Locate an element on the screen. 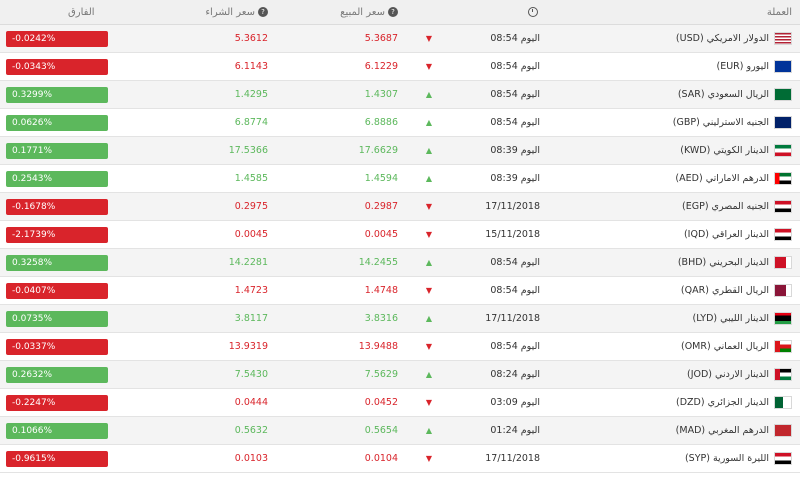  change-cell: 0.2543% is located at coordinates (57, 178).